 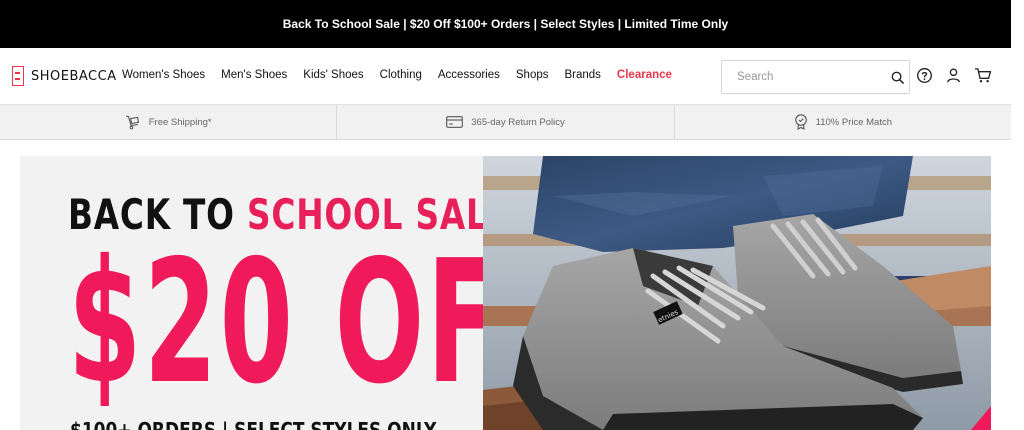 I want to click on benefit-free-shipping: Free Shipping*, so click(x=169, y=122).